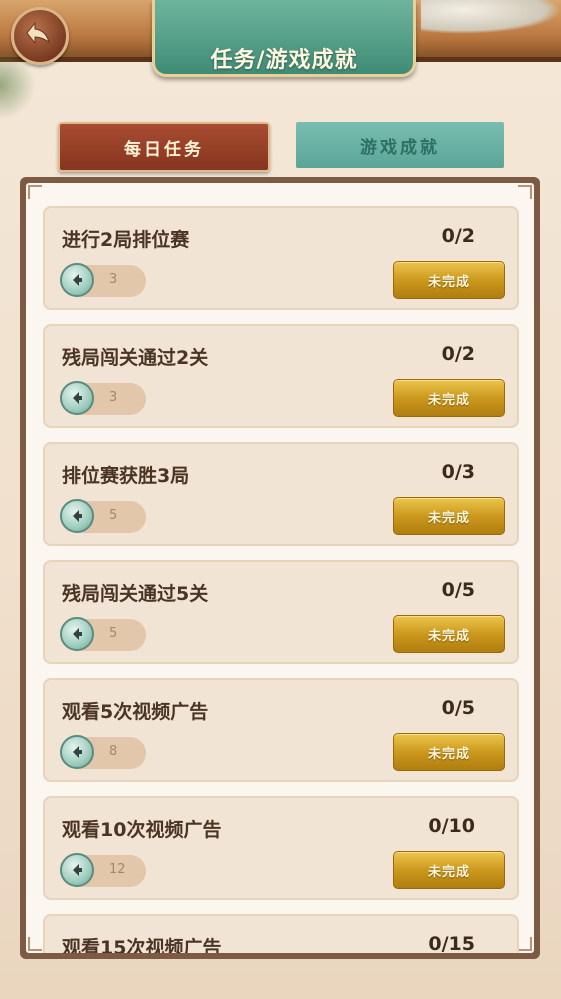 The width and height of the screenshot is (561, 999). I want to click on task-row: 观看5次视频广告 0/5 8 未完成, so click(281, 730).